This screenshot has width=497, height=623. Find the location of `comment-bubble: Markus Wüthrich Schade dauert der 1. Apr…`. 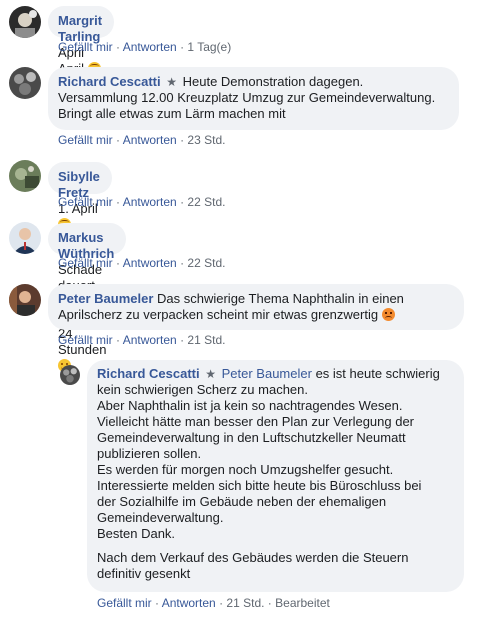

comment-bubble: Markus Wüthrich Schade dauert der 1. Apr… is located at coordinates (87, 297).